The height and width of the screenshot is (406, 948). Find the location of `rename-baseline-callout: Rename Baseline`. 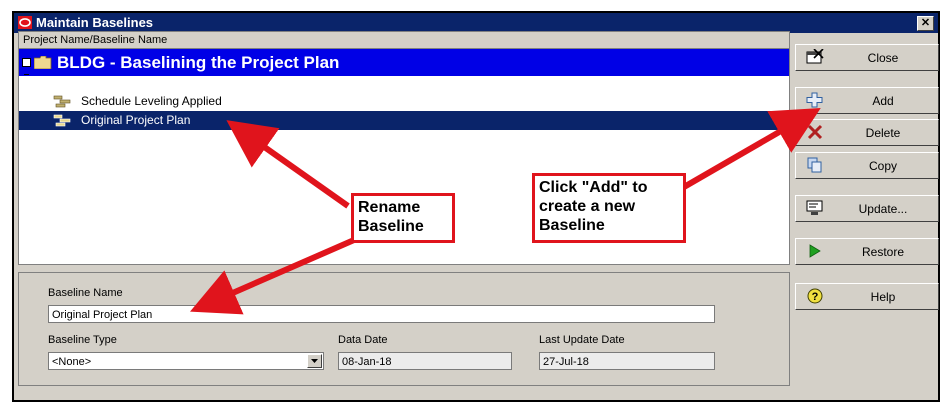

rename-baseline-callout: Rename Baseline is located at coordinates (403, 218).